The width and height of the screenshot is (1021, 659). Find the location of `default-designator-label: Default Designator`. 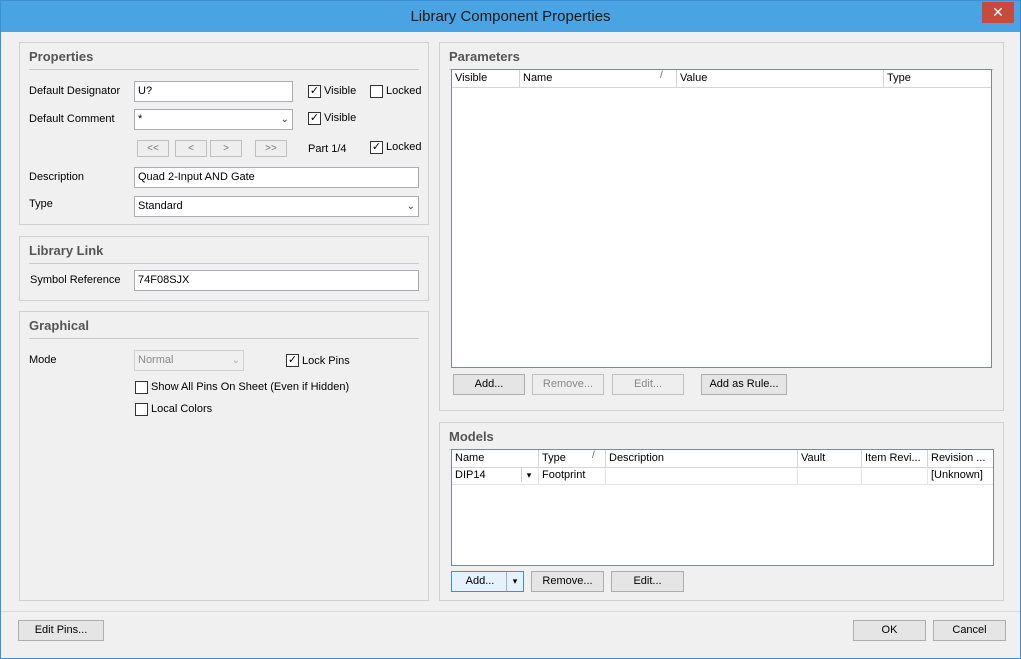

default-designator-label: Default Designator is located at coordinates (75, 91).